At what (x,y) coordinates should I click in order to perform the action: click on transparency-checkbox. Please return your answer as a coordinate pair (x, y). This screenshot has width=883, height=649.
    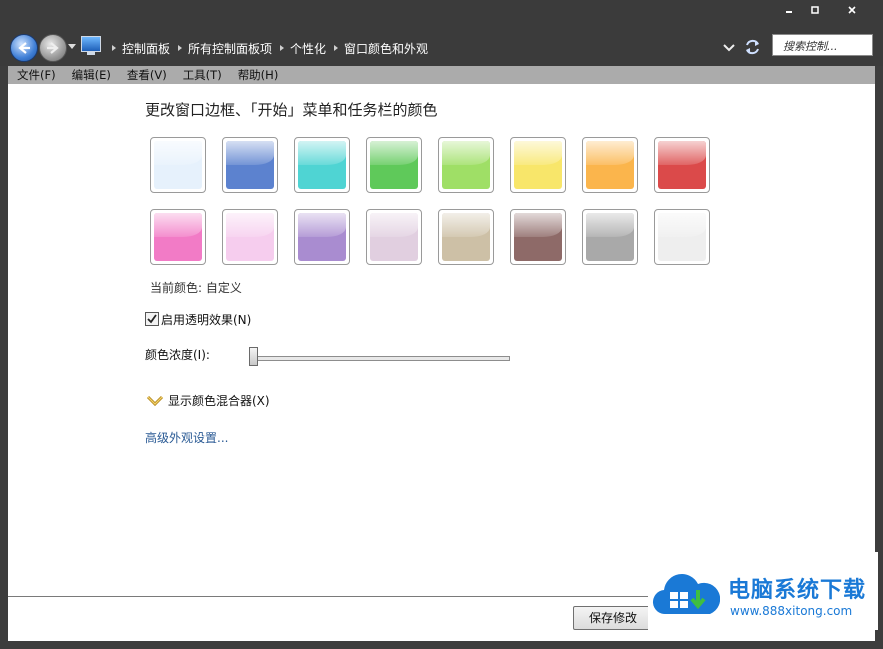
    Looking at the image, I should click on (152, 319).